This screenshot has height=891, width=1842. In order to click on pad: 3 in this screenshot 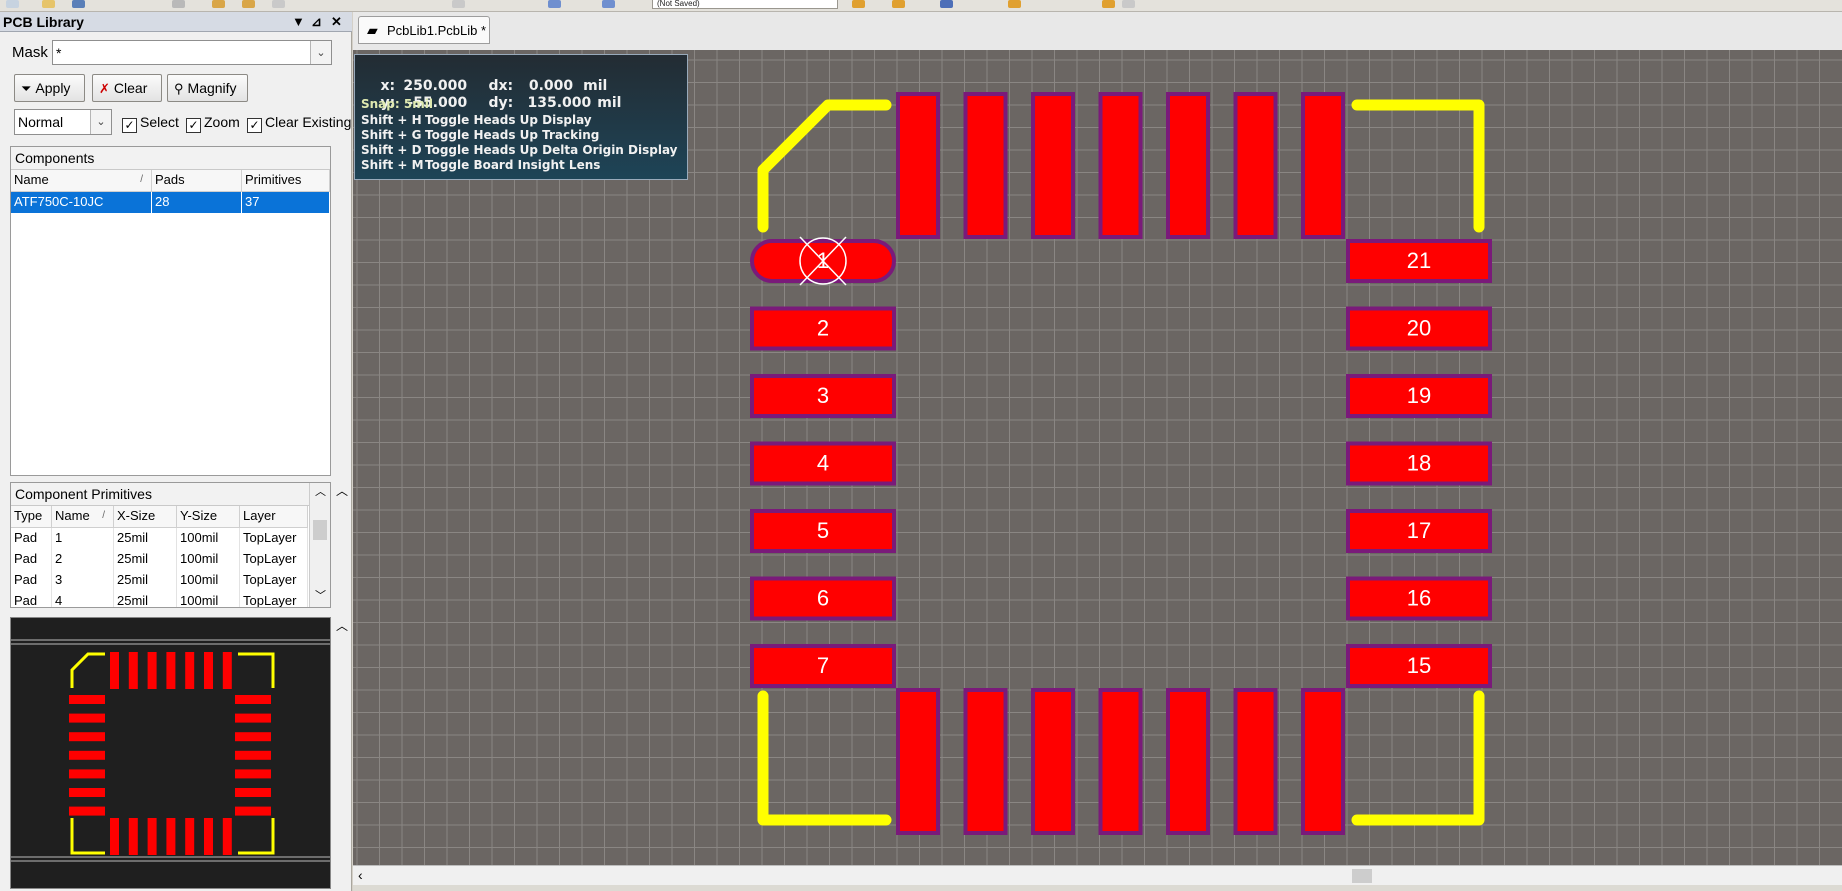, I will do `click(823, 396)`.